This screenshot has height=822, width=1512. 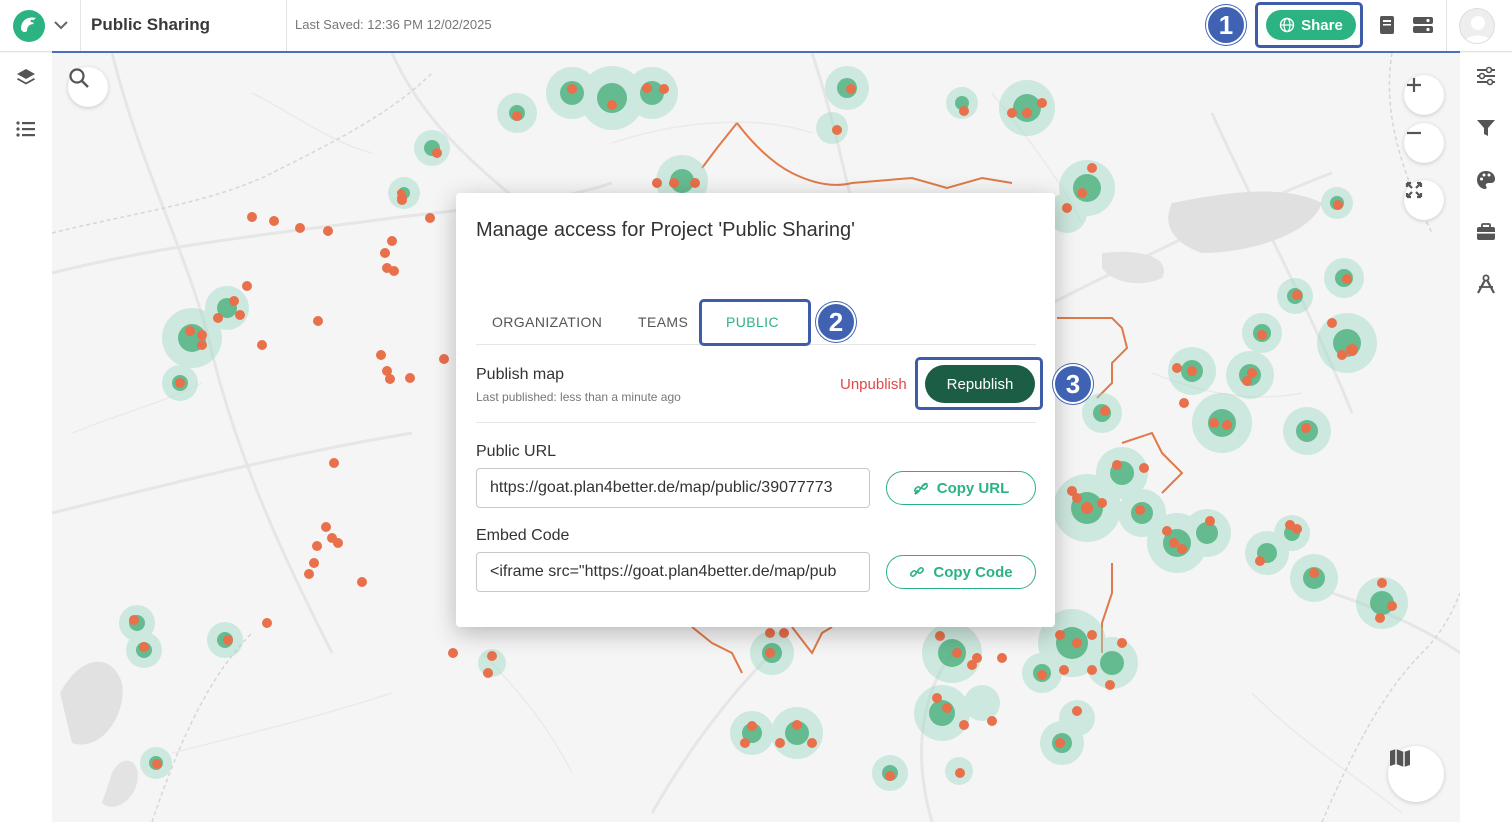 I want to click on tab-organization: ORGANIZATION, so click(x=547, y=322).